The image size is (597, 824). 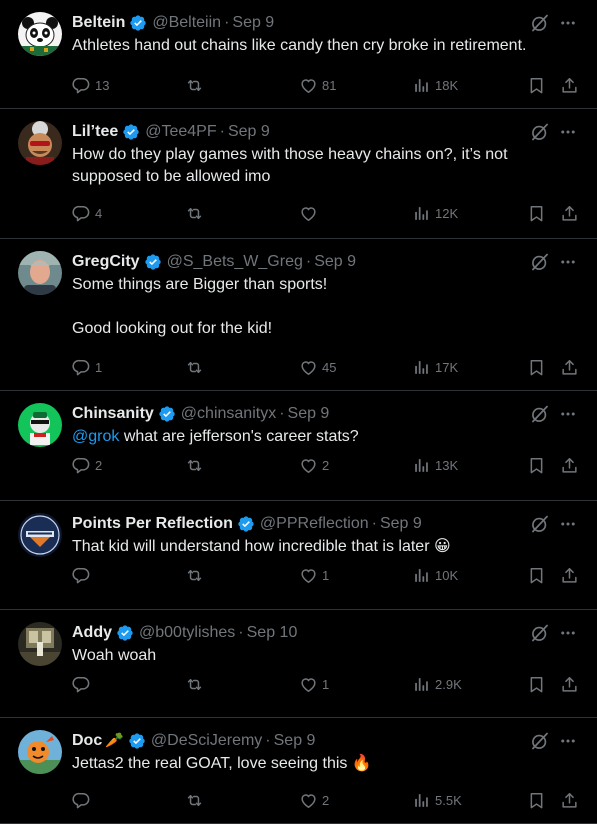 What do you see at coordinates (187, 633) in the screenshot?
I see `handle: @b00tylishes` at bounding box center [187, 633].